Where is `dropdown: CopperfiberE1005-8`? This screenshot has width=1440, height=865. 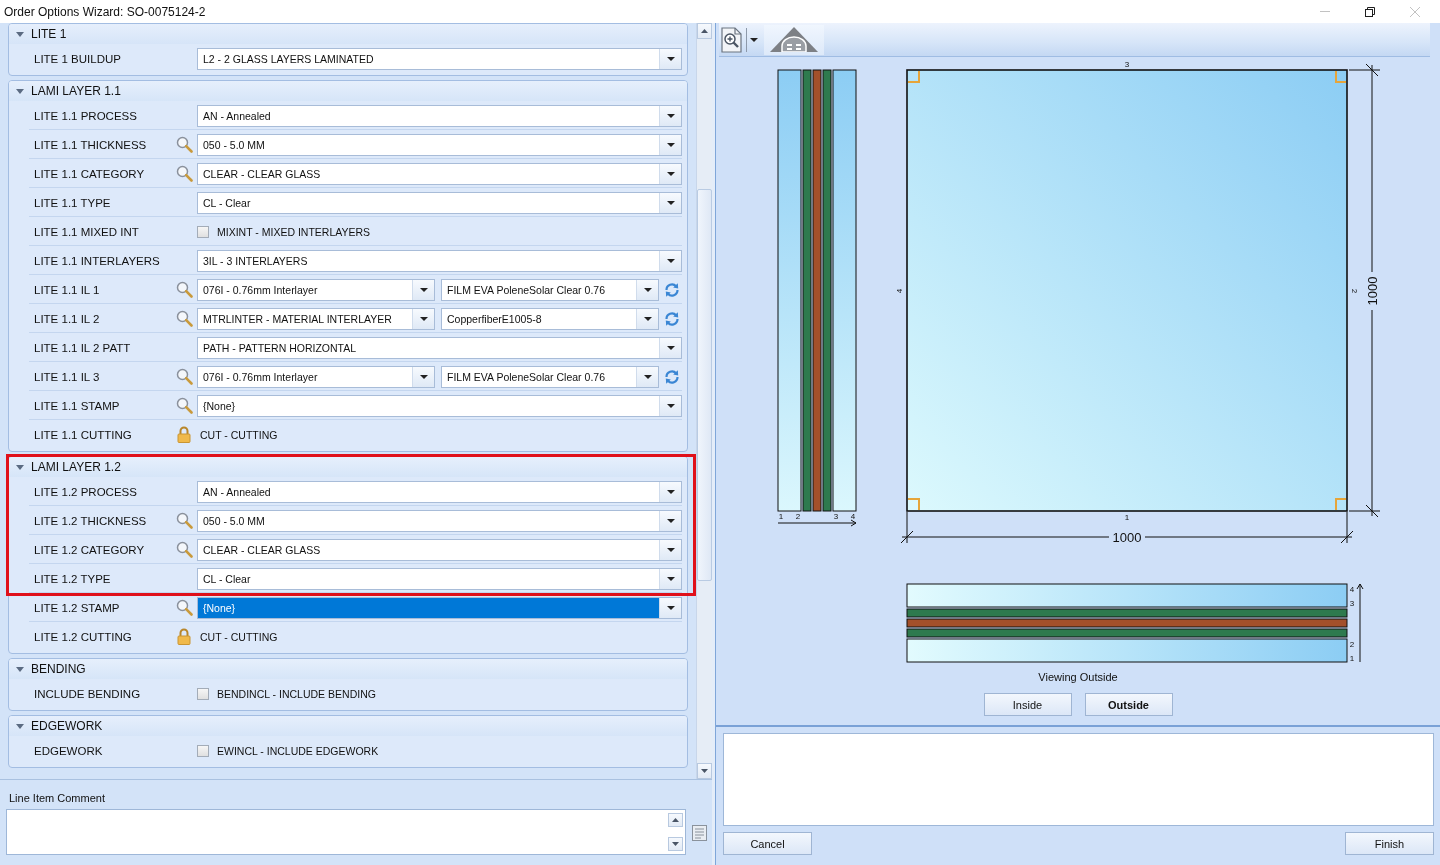
dropdown: CopperfiberE1005-8 is located at coordinates (550, 318).